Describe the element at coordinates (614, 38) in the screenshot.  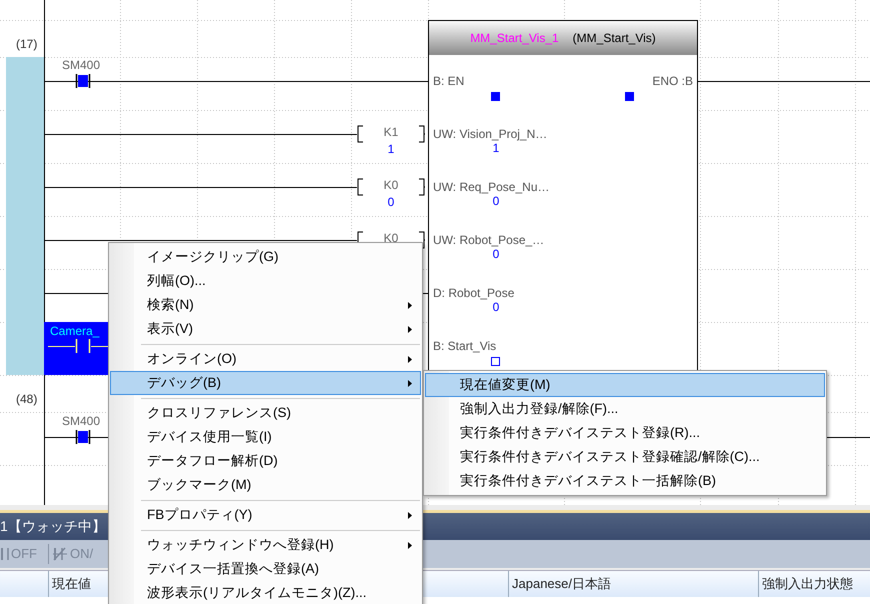
I see `block-type: (MM_Start_Vis)` at that location.